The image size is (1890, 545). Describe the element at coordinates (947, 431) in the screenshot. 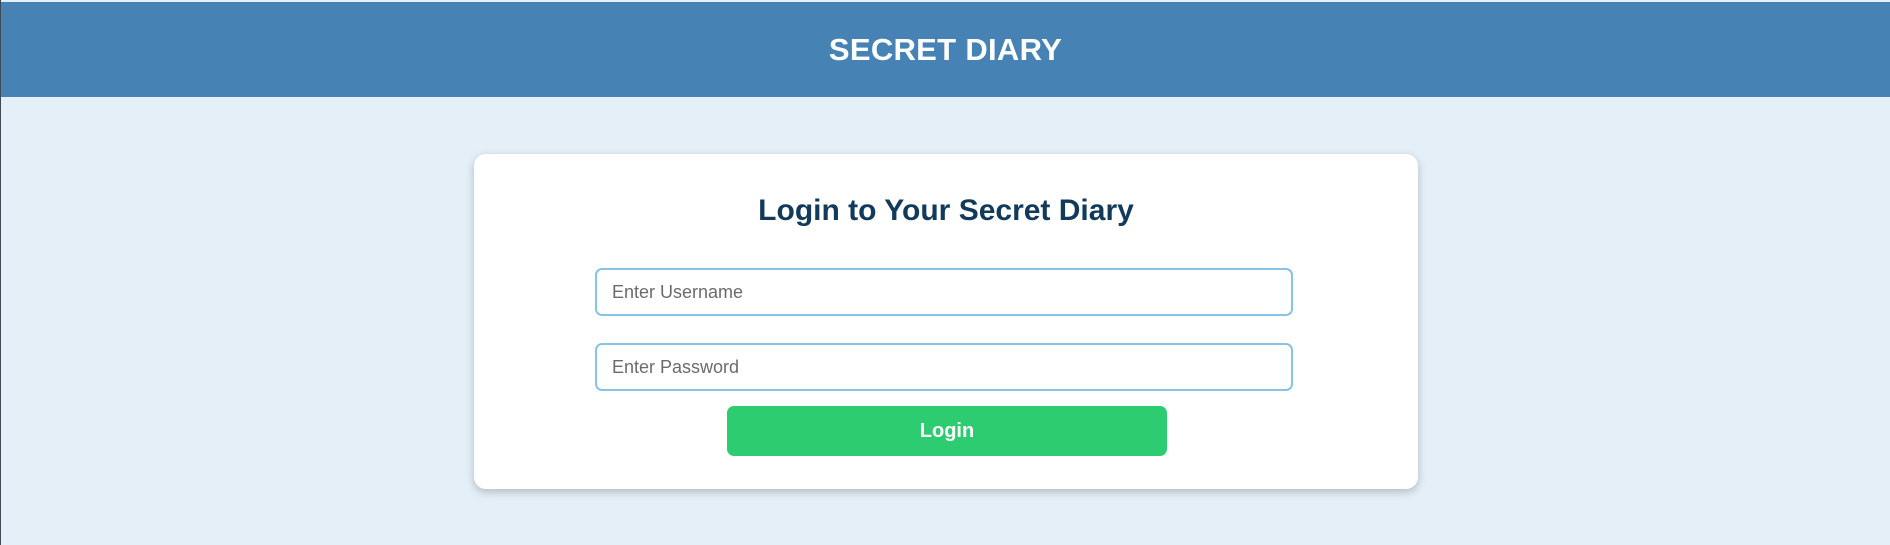

I see `login-button: Login` at that location.